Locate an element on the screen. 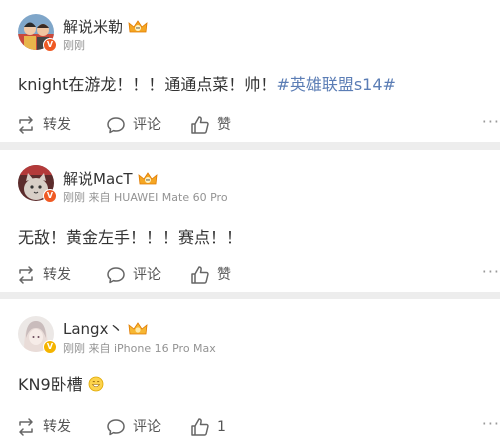 The width and height of the screenshot is (500, 440). author-name: Langx丶 is located at coordinates (93, 329).